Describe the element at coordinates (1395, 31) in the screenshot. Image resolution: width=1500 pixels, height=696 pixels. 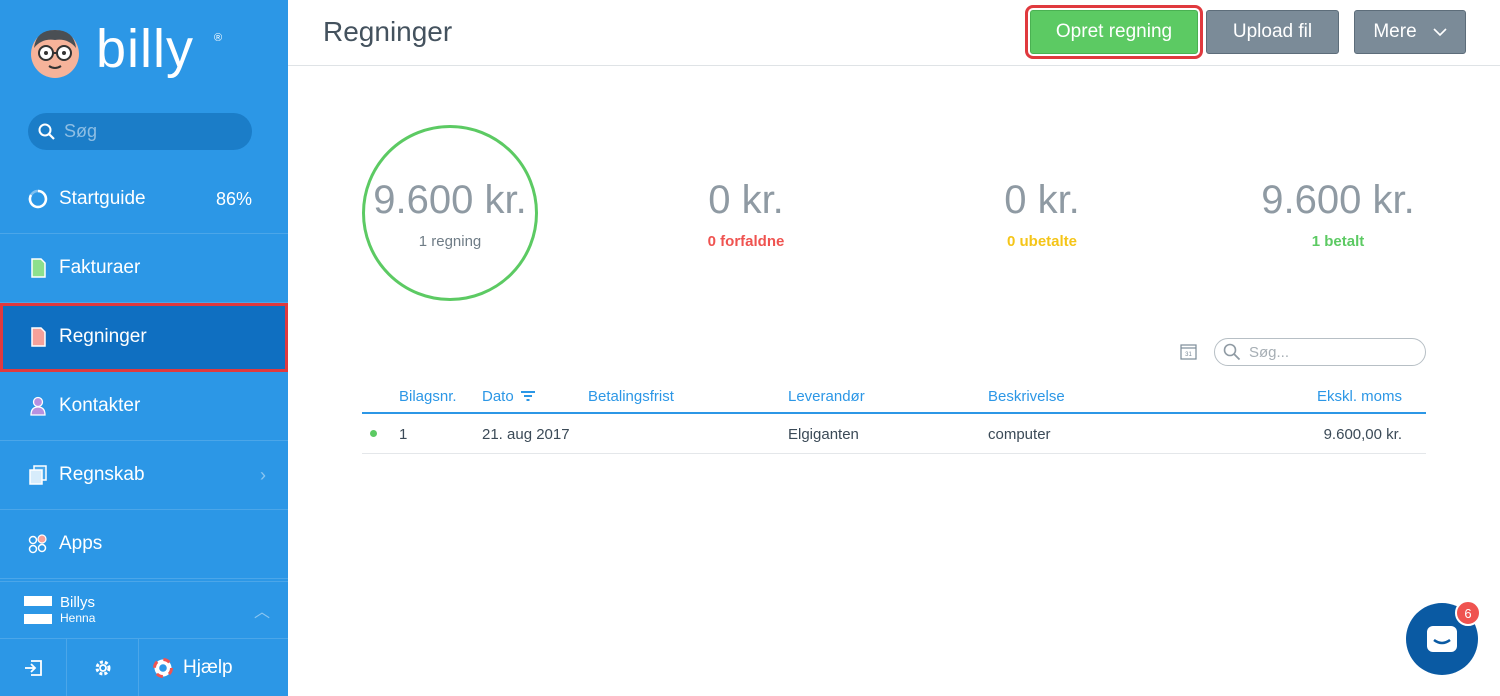
I see `more-label: Mere` at that location.